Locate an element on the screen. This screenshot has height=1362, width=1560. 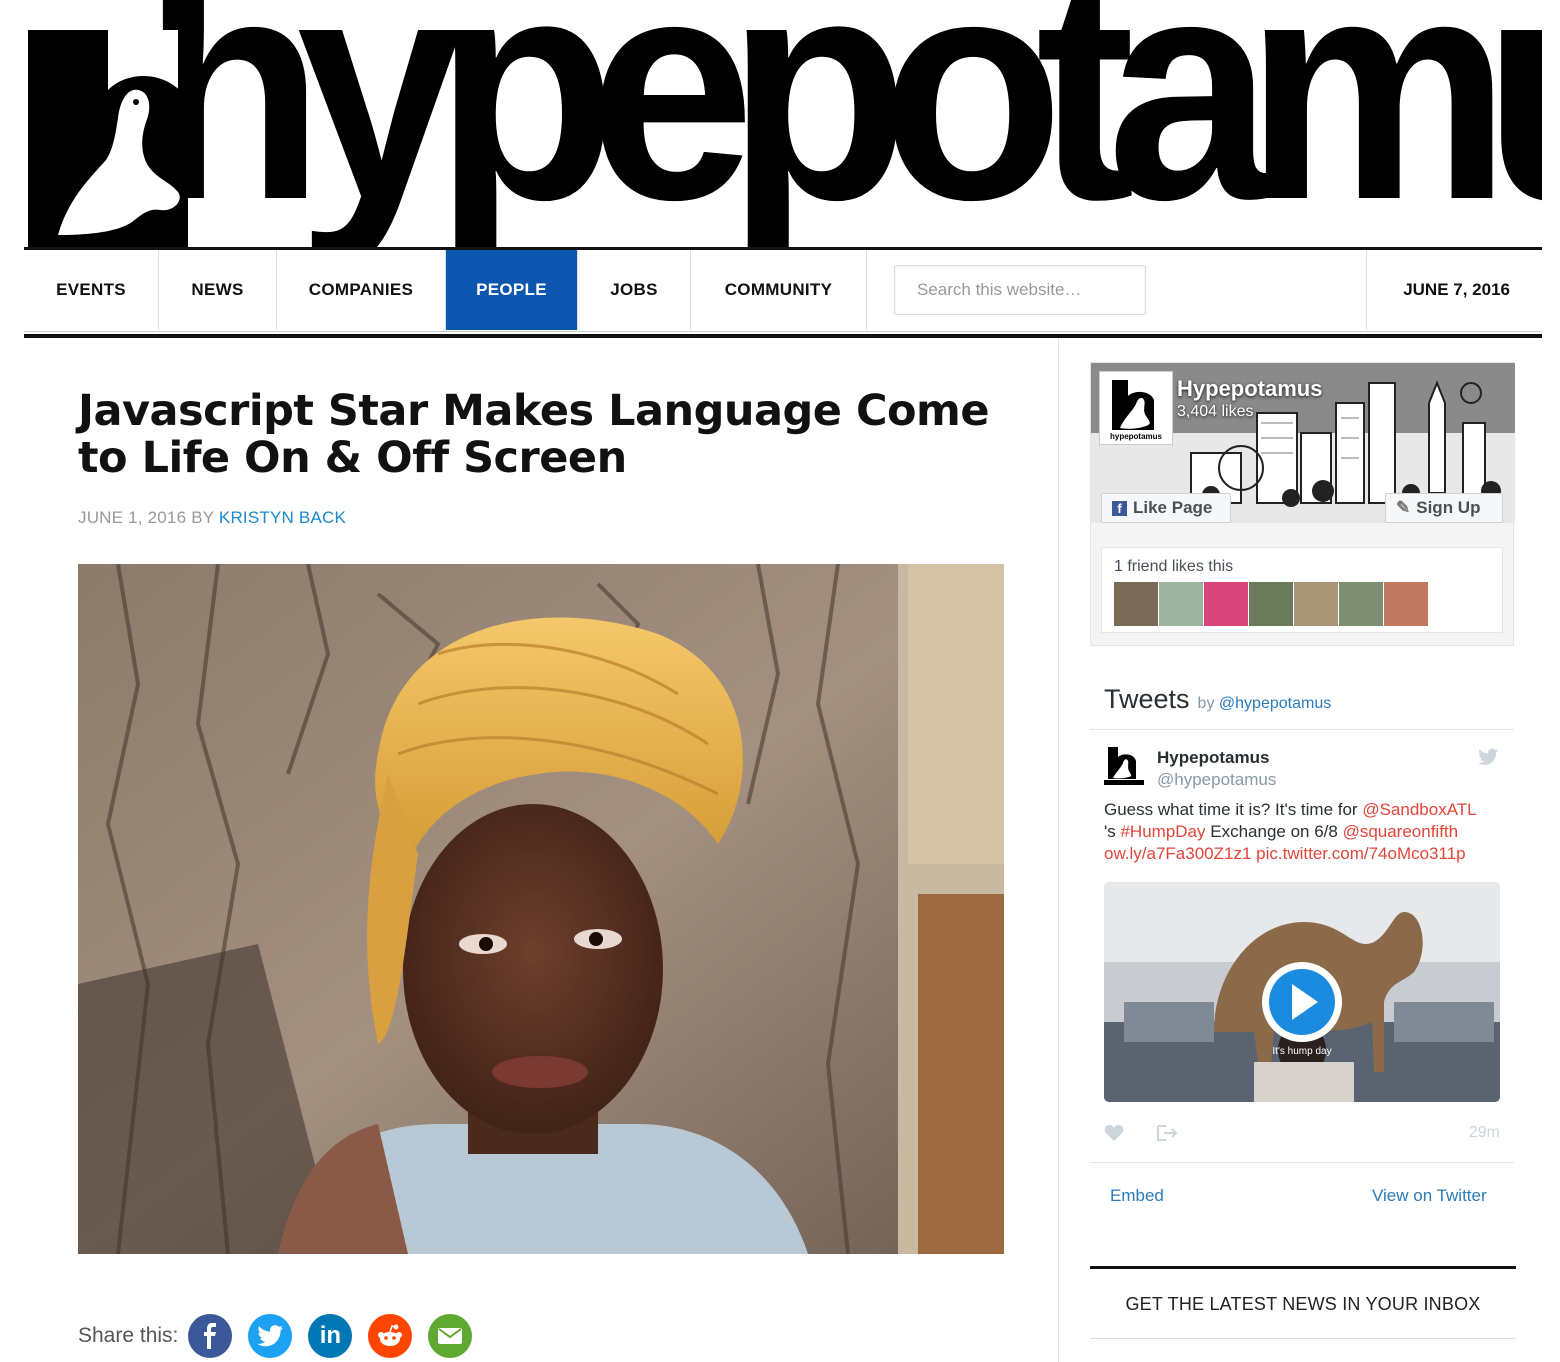
hippo-mascot-icon is located at coordinates (108, 139).